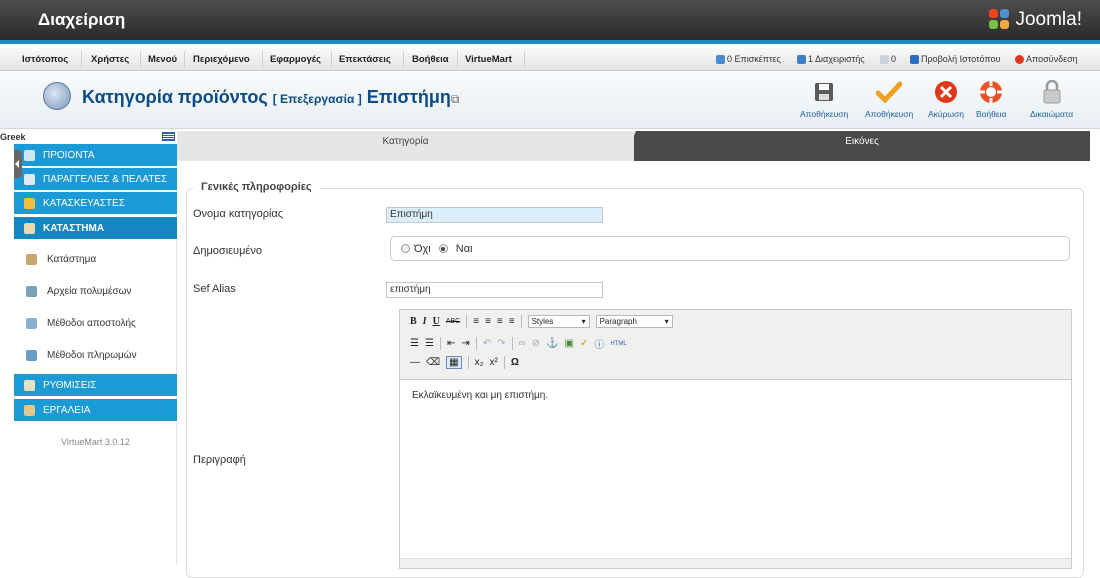 This screenshot has width=1100, height=578. Describe the element at coordinates (454, 362) in the screenshot. I see `visual-aid-icon: ▦` at that location.